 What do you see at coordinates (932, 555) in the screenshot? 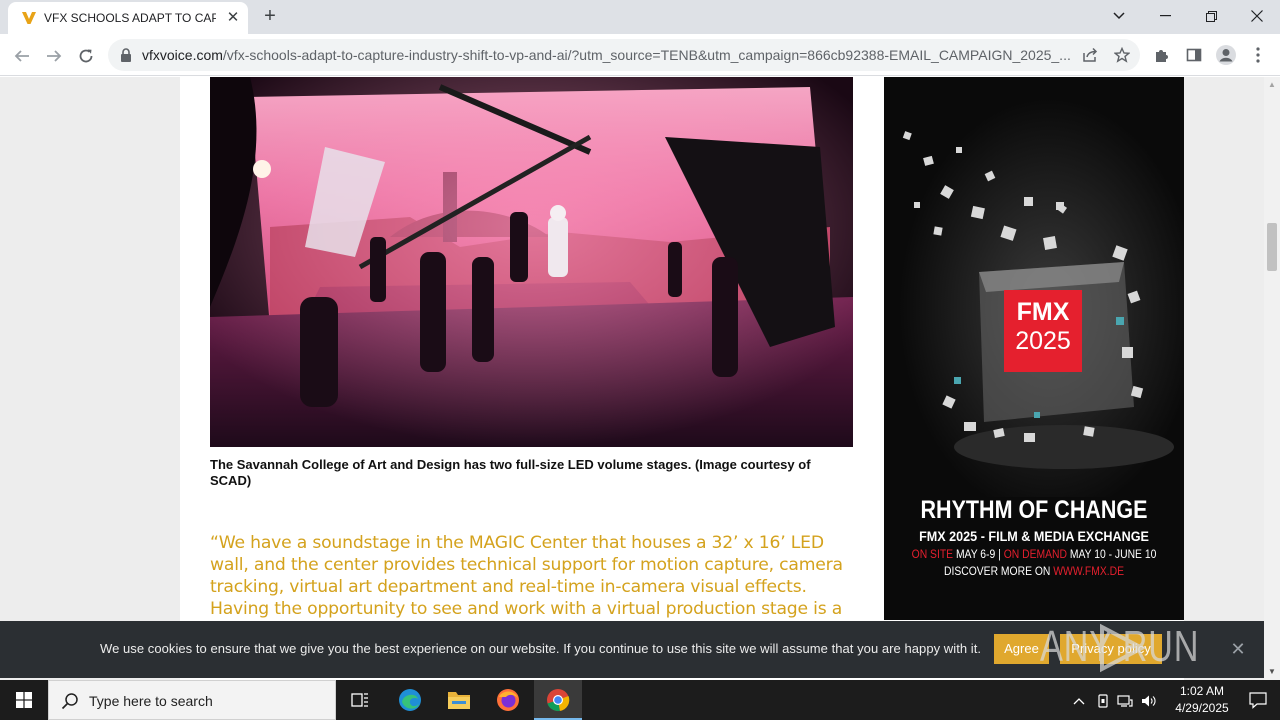
I see `on-site-label: ON SITE` at bounding box center [932, 555].